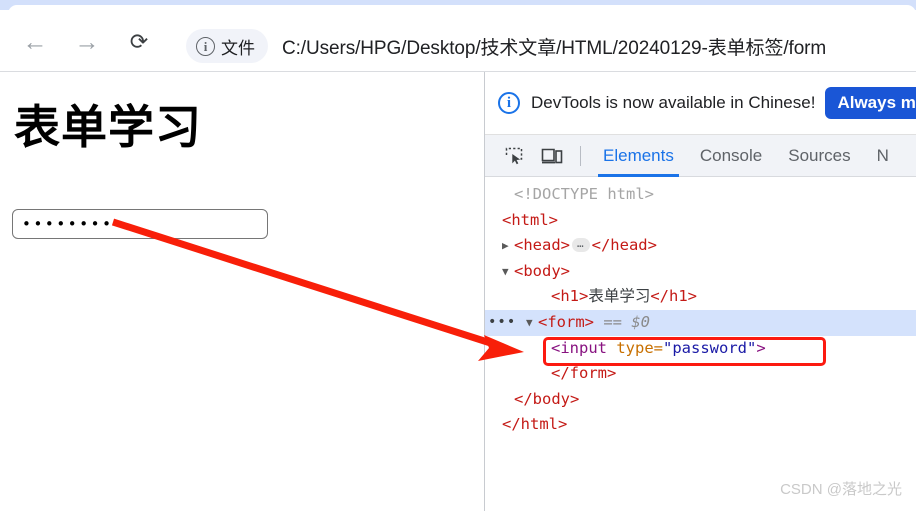 The height and width of the screenshot is (511, 916). I want to click on watermark: CSDN @落地之光, so click(841, 489).